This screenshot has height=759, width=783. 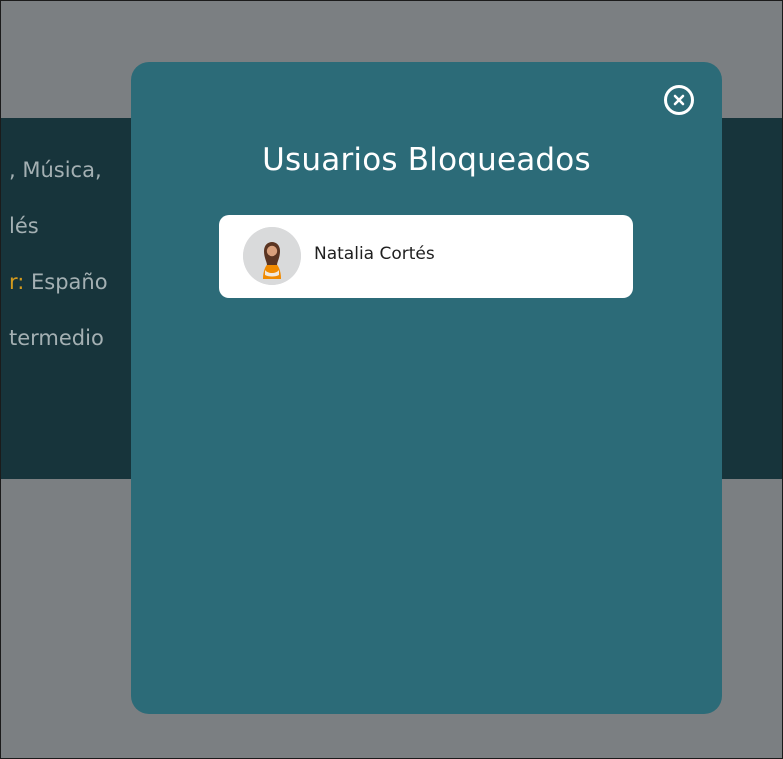 I want to click on modal-title: Usuarios Bloqueados, so click(x=426, y=160).